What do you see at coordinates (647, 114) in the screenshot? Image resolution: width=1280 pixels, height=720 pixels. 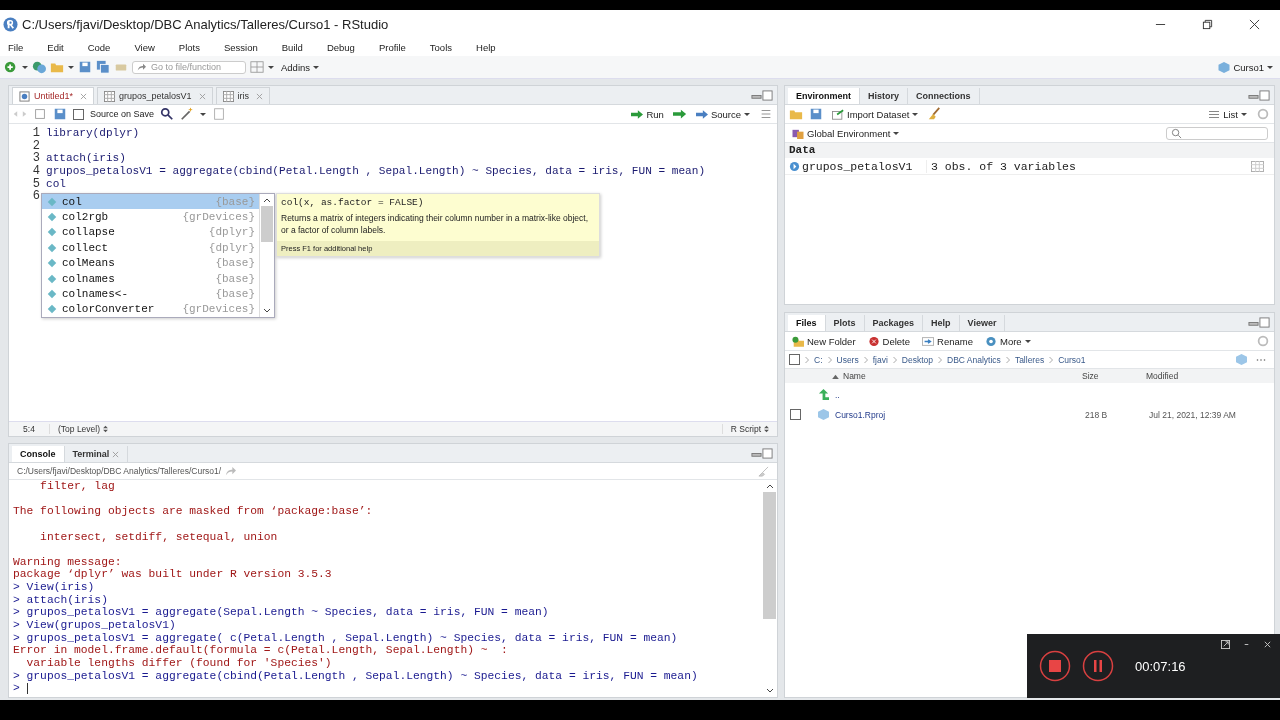 I see `run-button: Run` at bounding box center [647, 114].